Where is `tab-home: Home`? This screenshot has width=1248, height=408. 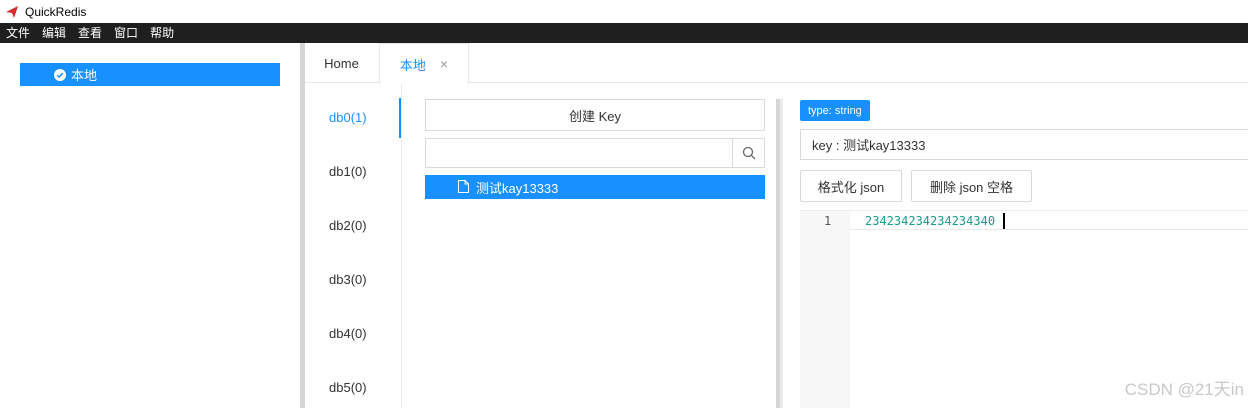 tab-home: Home is located at coordinates (341, 63).